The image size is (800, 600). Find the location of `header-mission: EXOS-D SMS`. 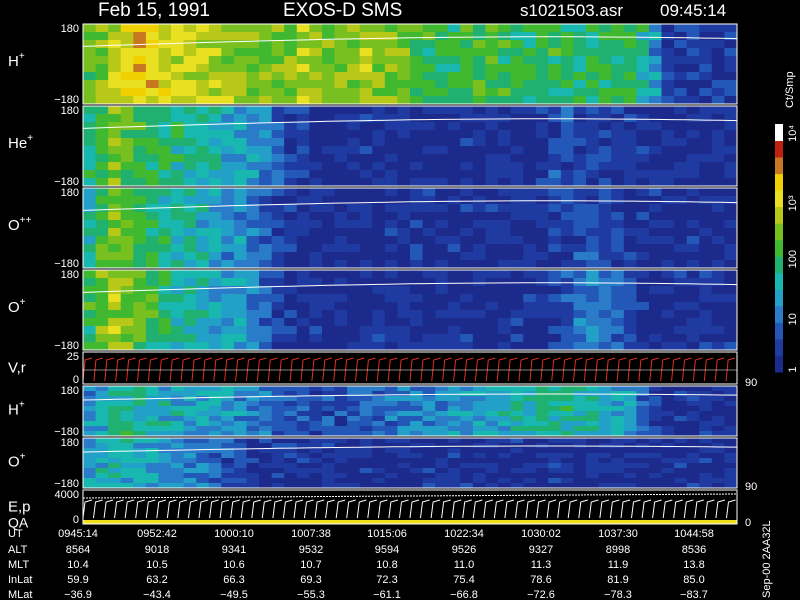

header-mission: EXOS-D SMS is located at coordinates (342, 10).